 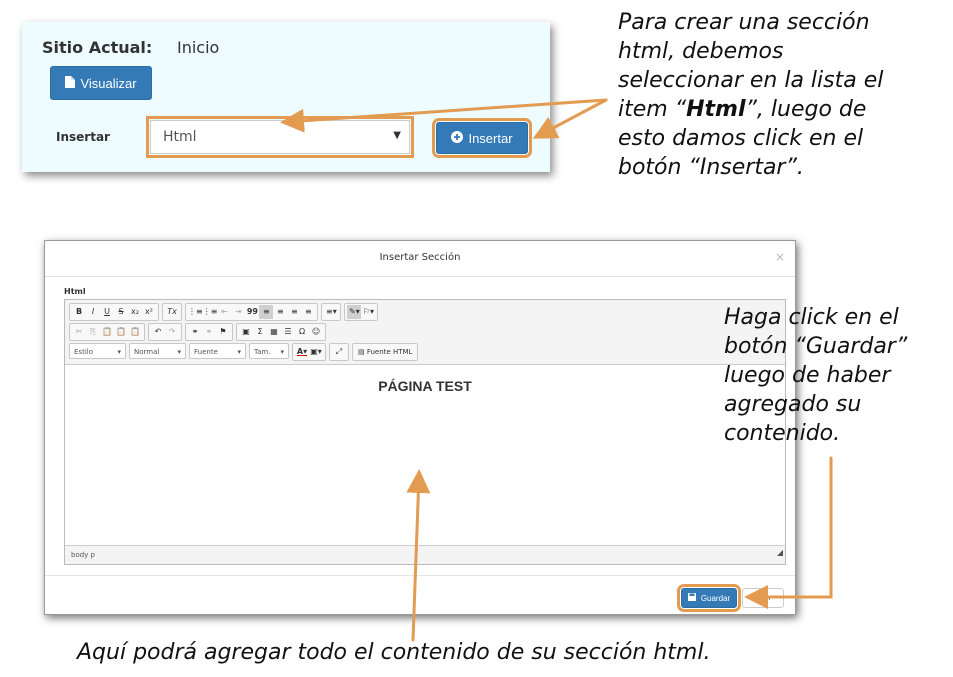 I want to click on paste-icon: 📋, so click(x=107, y=332).